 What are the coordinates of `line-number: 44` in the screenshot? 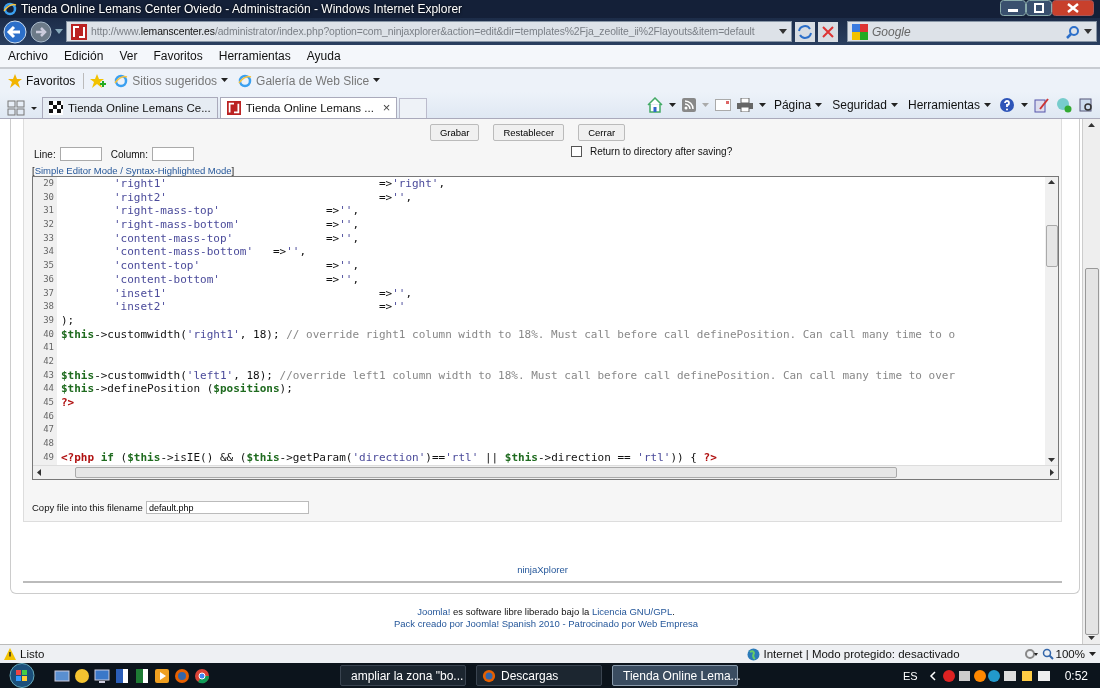 It's located at (48, 389).